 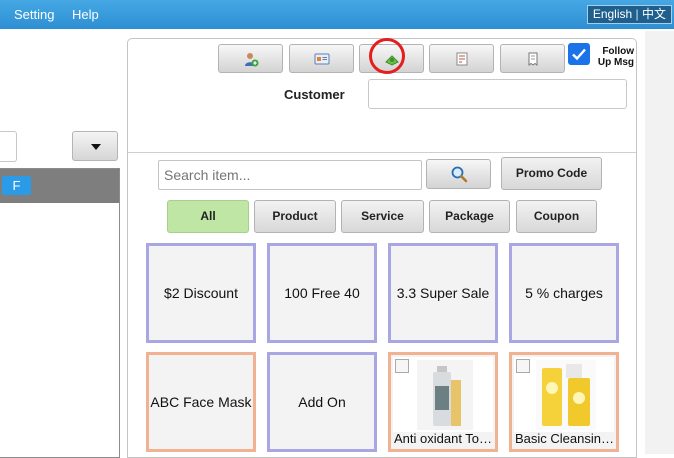 I want to click on add-customer-button, so click(x=250, y=58).